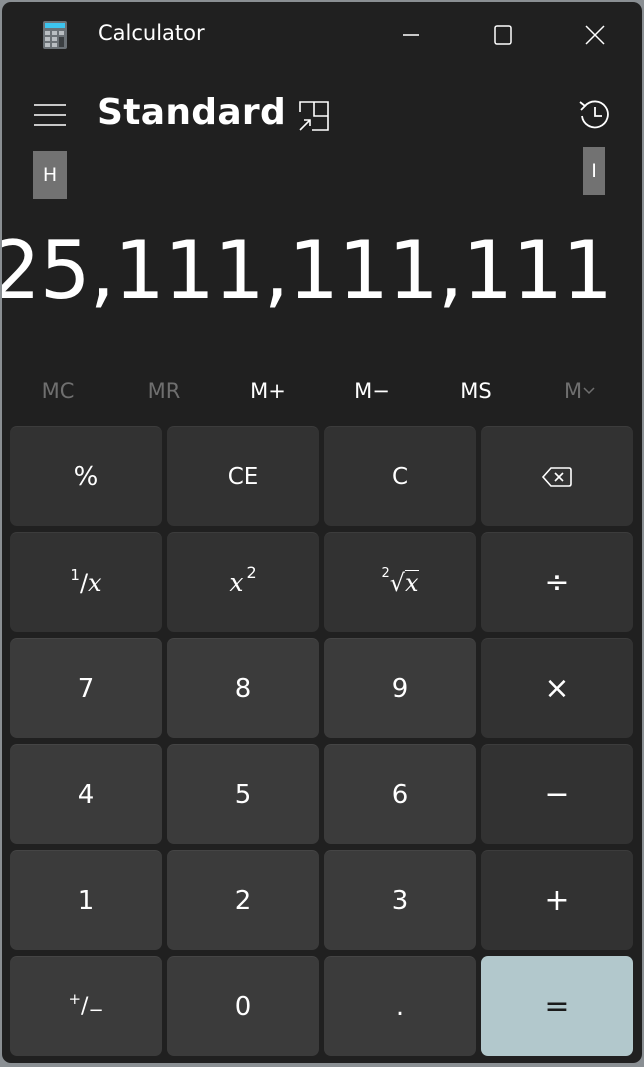  What do you see at coordinates (243, 1006) in the screenshot?
I see `digit-0-button: 0` at bounding box center [243, 1006].